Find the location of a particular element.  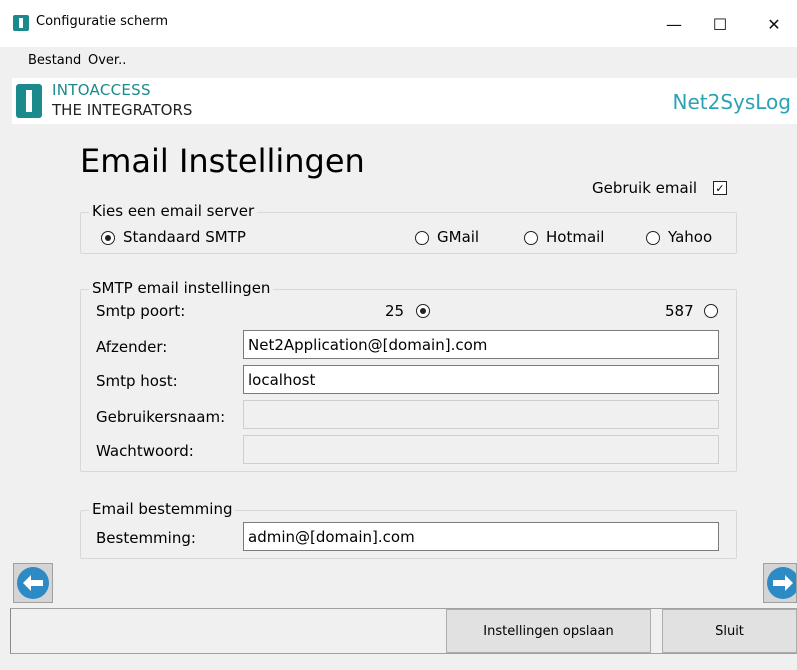

close-button: Sluit is located at coordinates (729, 631).